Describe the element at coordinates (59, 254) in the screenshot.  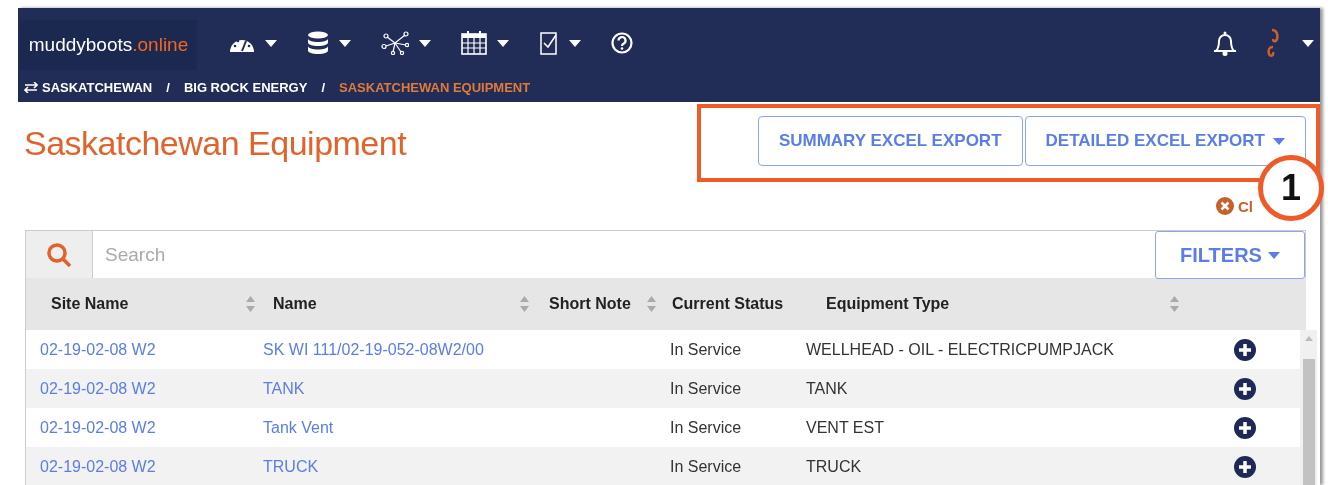
I see `search-icon` at that location.